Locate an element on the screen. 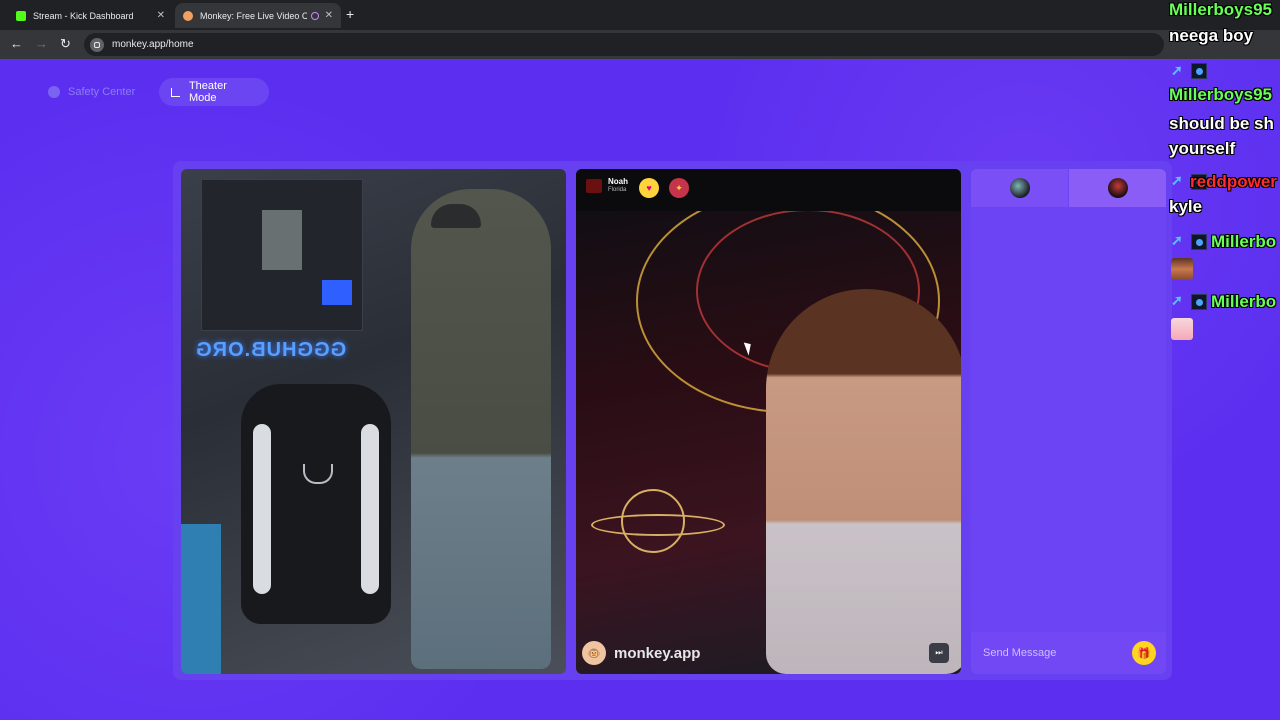 Image resolution: width=1280 pixels, height=720 pixels. chat-username: reddpower is located at coordinates (1233, 181).